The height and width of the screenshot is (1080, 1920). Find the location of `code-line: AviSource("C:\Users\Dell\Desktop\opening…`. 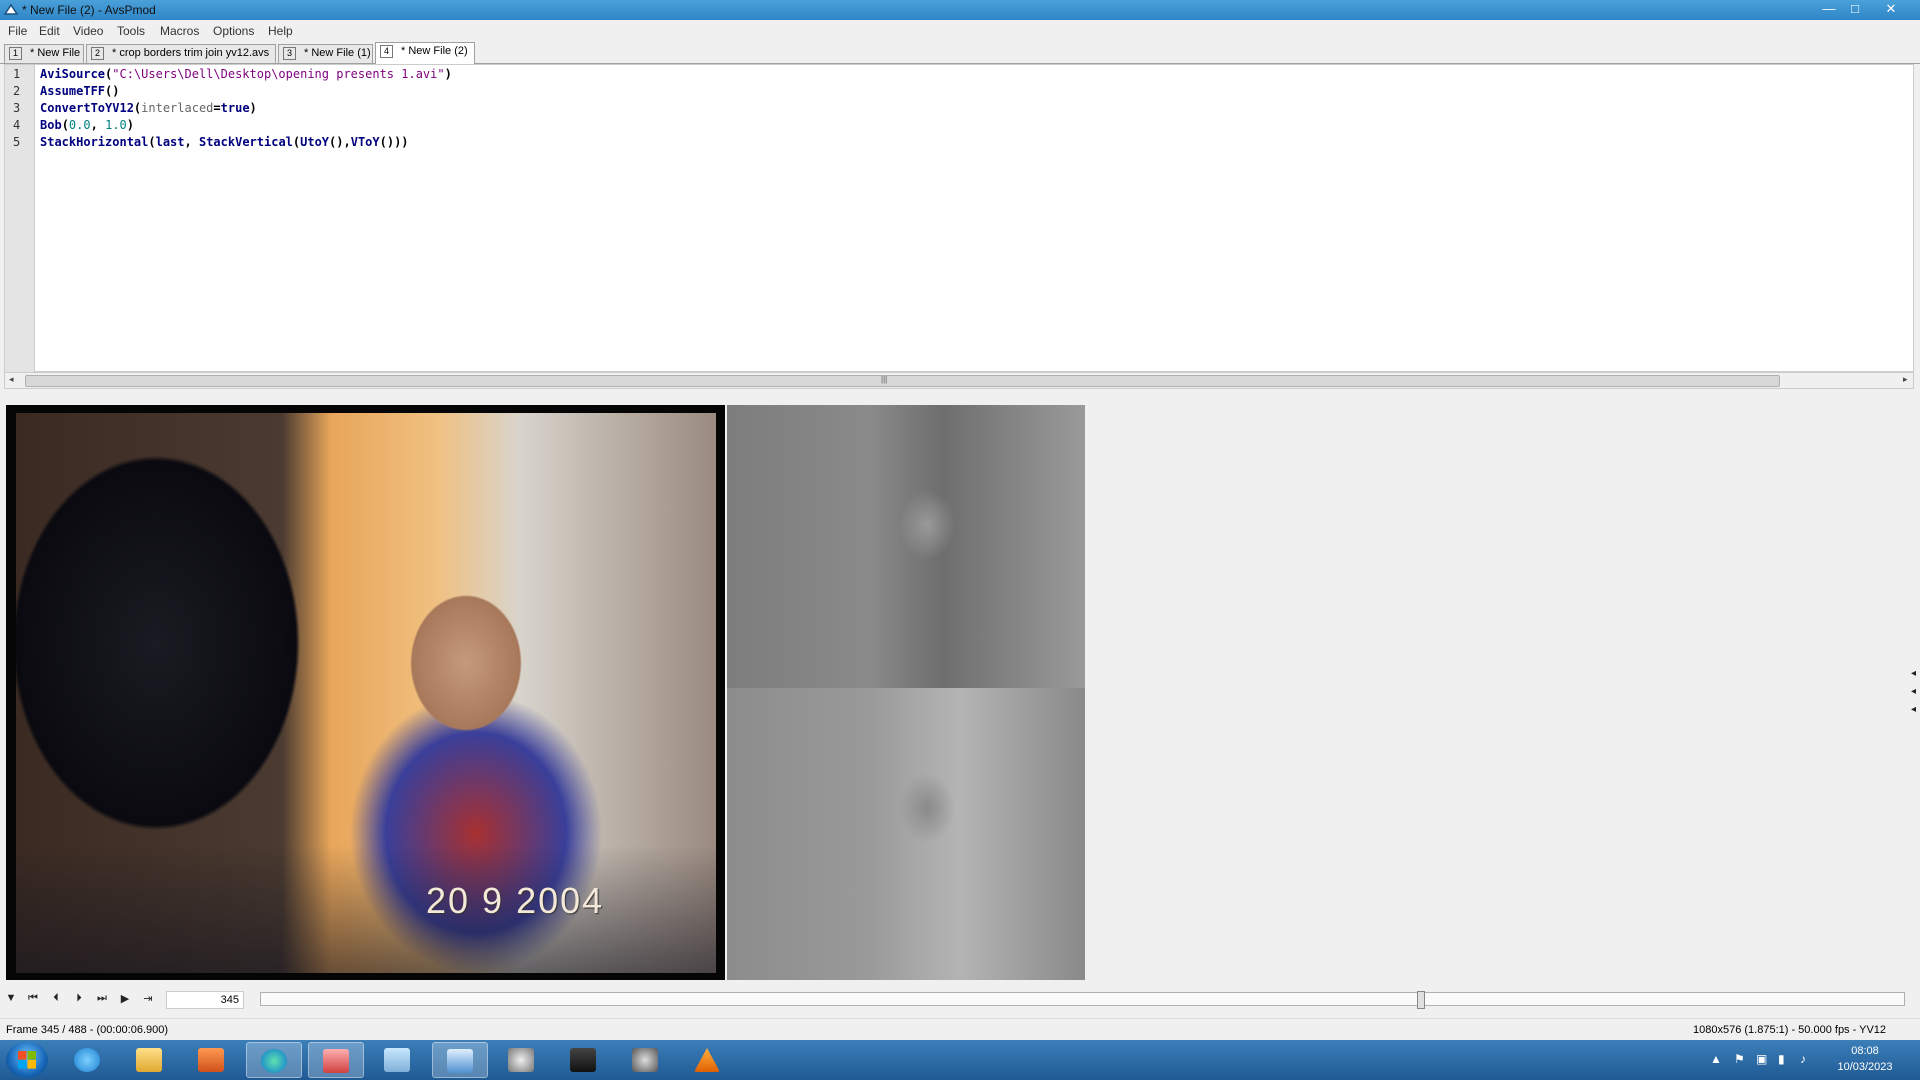

code-line: AviSource("C:\Users\Dell\Desktop\opening… is located at coordinates (246, 74).